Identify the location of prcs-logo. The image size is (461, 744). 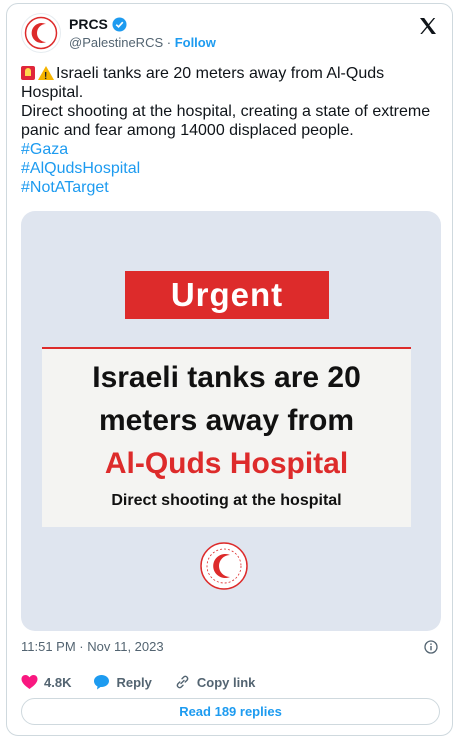
(41, 33).